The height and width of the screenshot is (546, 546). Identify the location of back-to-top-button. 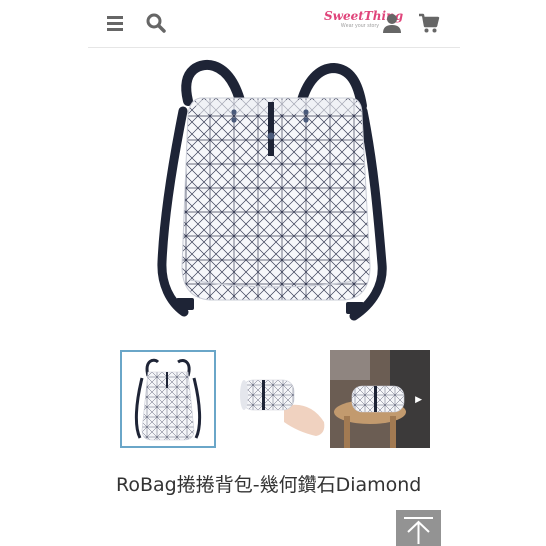
(418, 528).